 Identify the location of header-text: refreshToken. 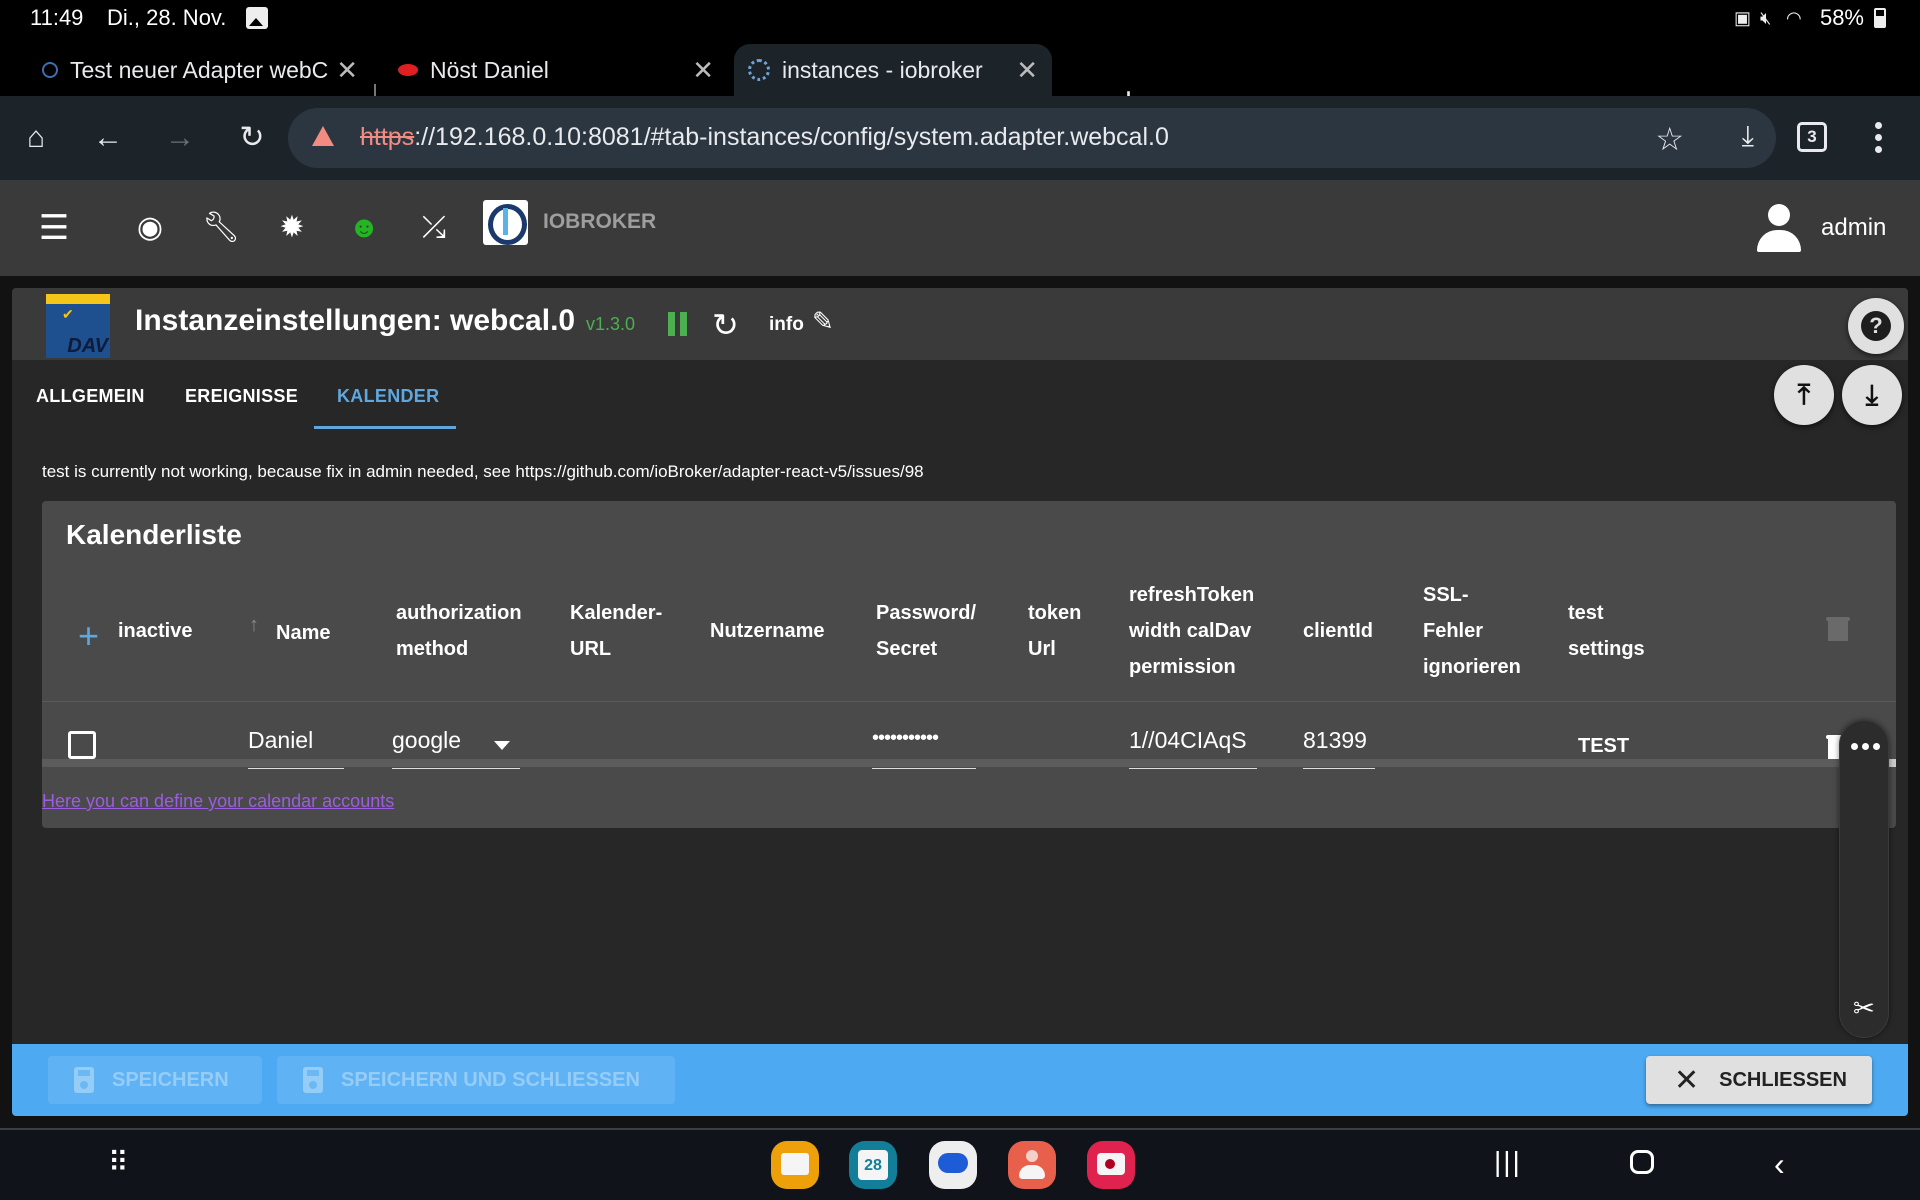
(1192, 595).